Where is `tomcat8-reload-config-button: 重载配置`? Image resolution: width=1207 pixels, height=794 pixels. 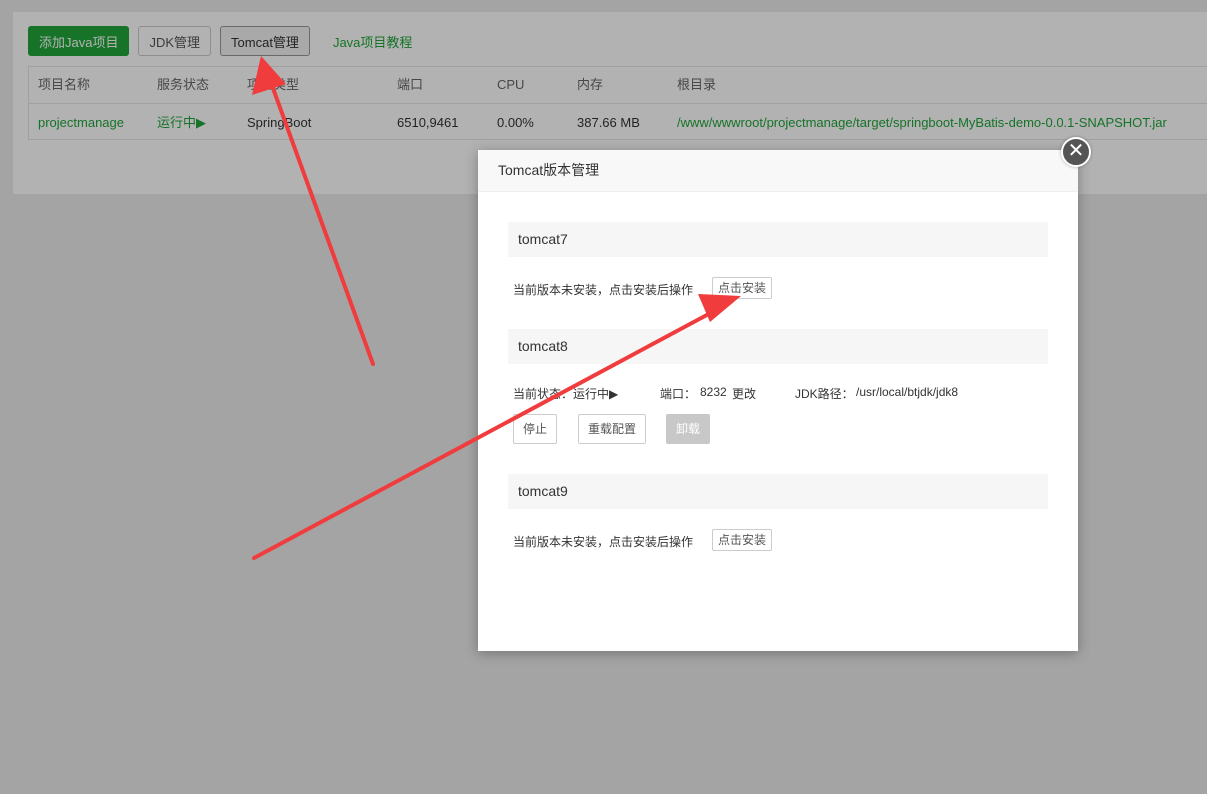
tomcat8-reload-config-button: 重载配置 is located at coordinates (612, 429).